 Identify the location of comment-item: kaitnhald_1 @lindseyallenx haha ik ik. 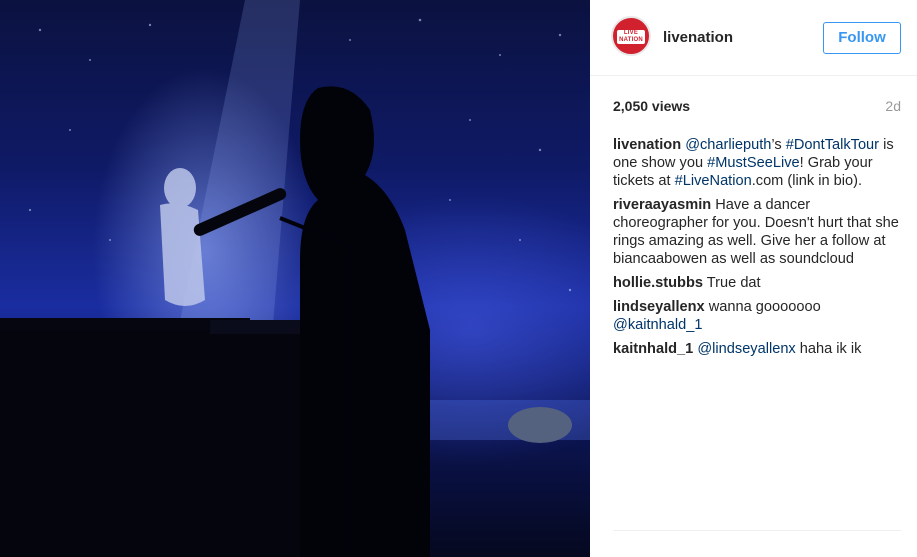
(758, 349).